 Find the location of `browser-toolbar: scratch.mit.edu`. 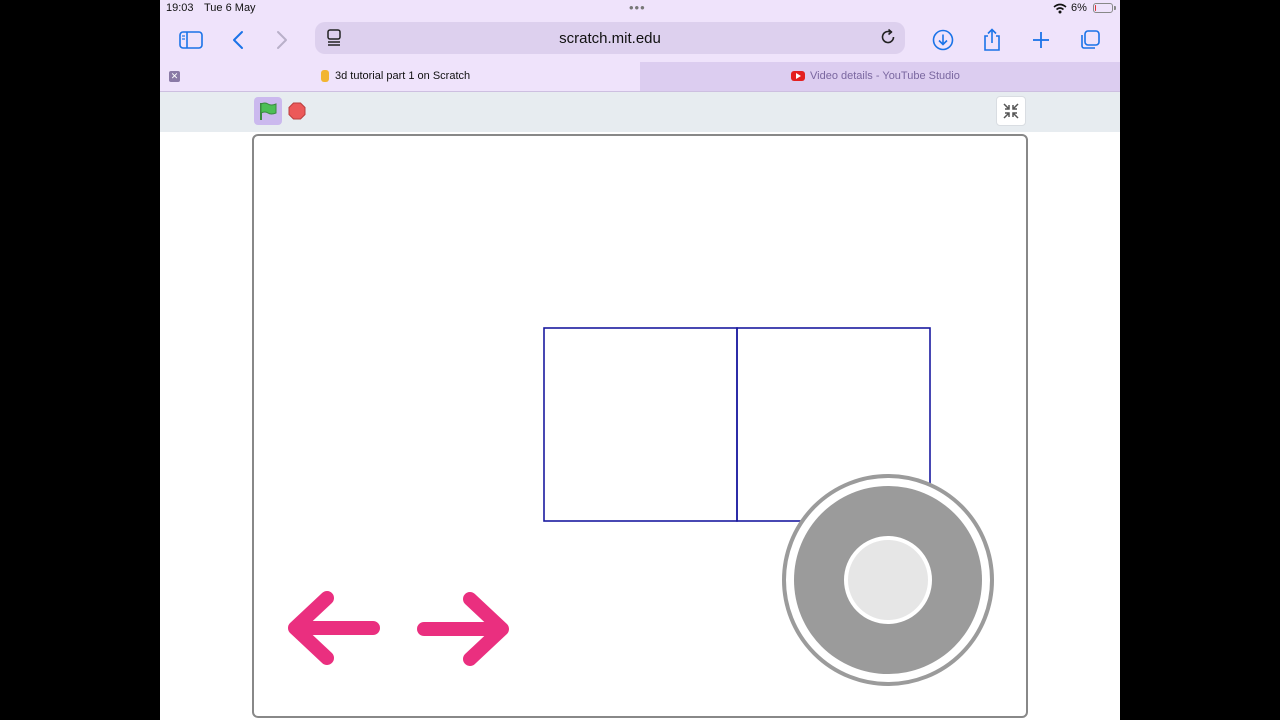

browser-toolbar: scratch.mit.edu is located at coordinates (640, 40).